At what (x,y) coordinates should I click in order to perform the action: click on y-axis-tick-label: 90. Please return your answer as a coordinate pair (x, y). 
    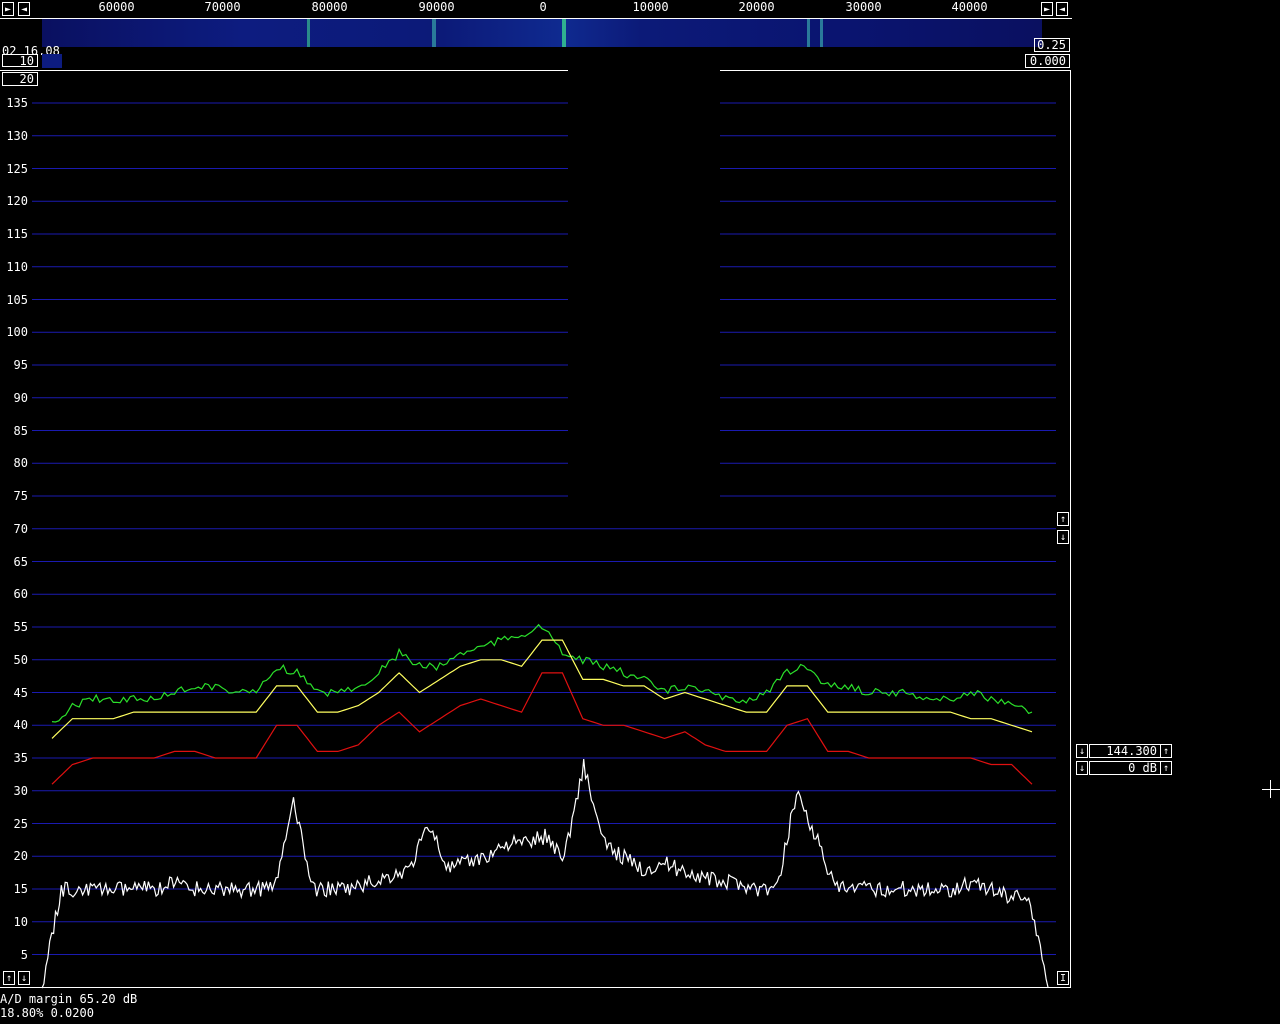
    Looking at the image, I should click on (20, 397).